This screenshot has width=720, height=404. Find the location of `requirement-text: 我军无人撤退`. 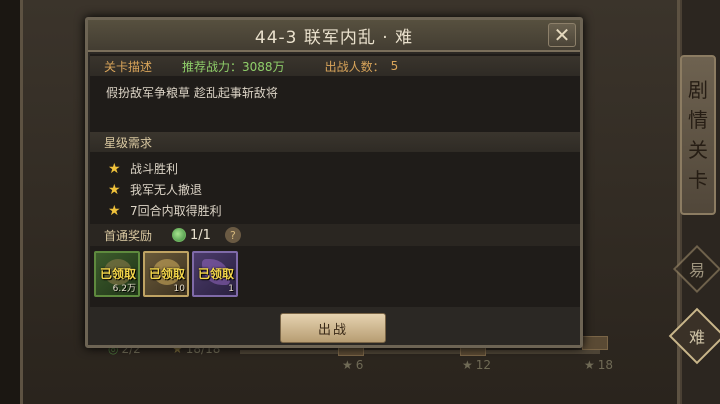

requirement-text: 我军无人撤退 is located at coordinates (166, 190).